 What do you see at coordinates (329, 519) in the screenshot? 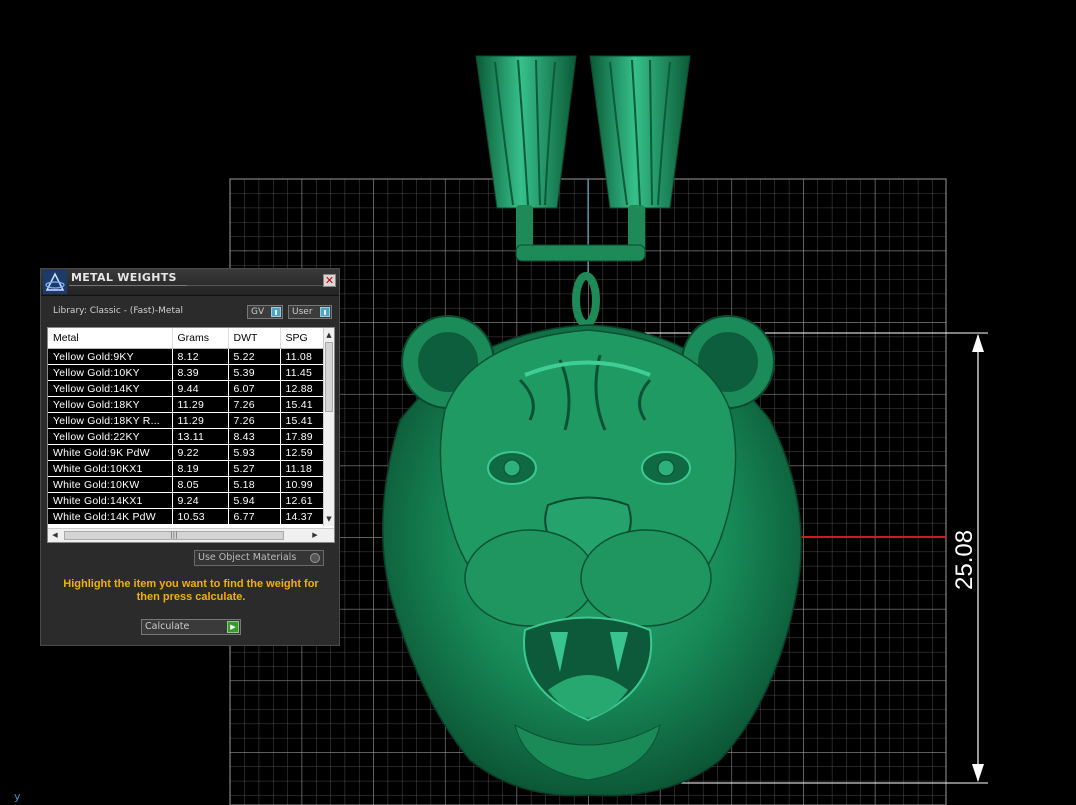
I see `scroll-down-icon: ▼` at bounding box center [329, 519].